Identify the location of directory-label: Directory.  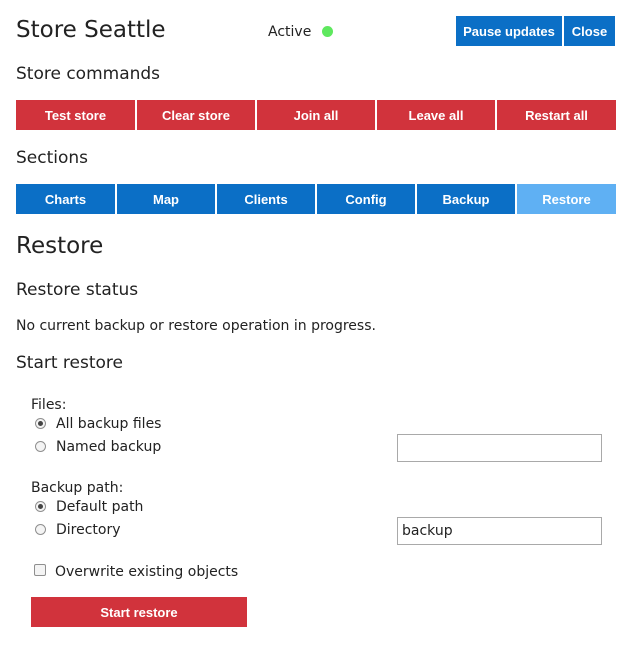
(88, 530).